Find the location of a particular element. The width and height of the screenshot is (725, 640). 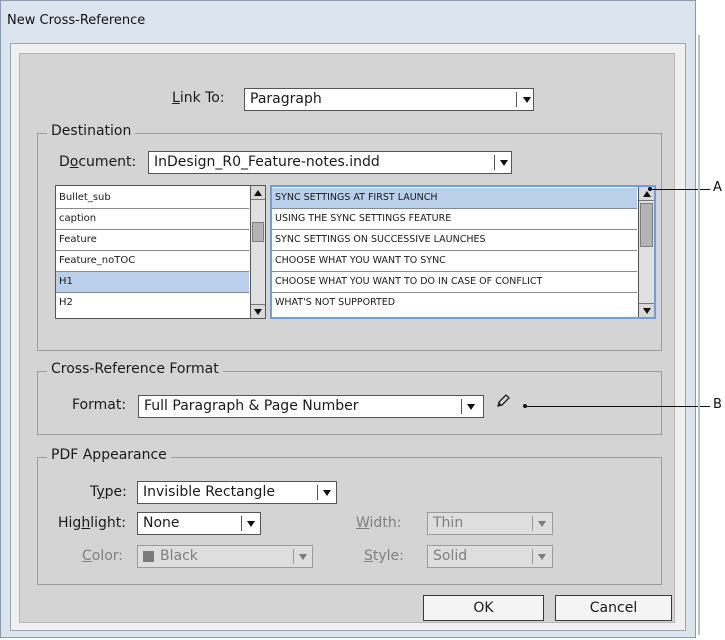

list-item: SYNC SETTINGS ON SUCCESSIVE LAUNCHES is located at coordinates (454, 240).